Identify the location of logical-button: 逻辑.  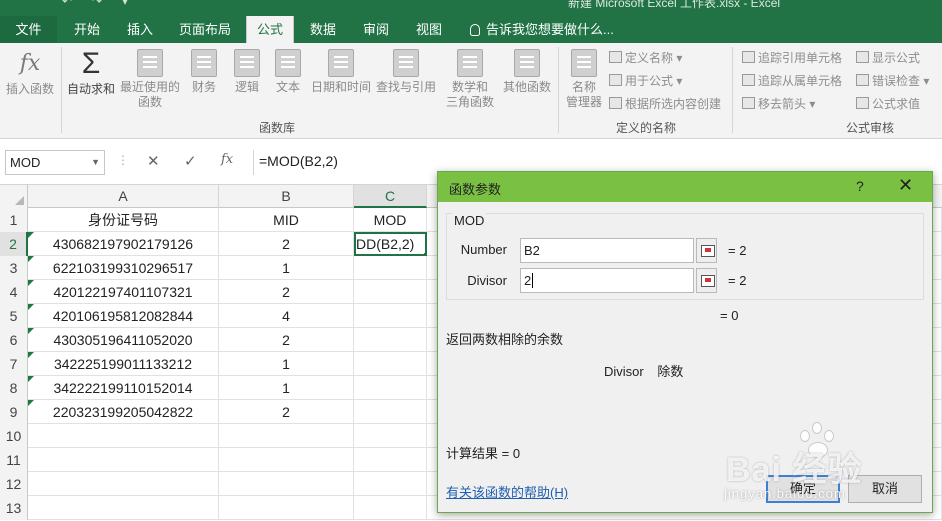
(247, 72).